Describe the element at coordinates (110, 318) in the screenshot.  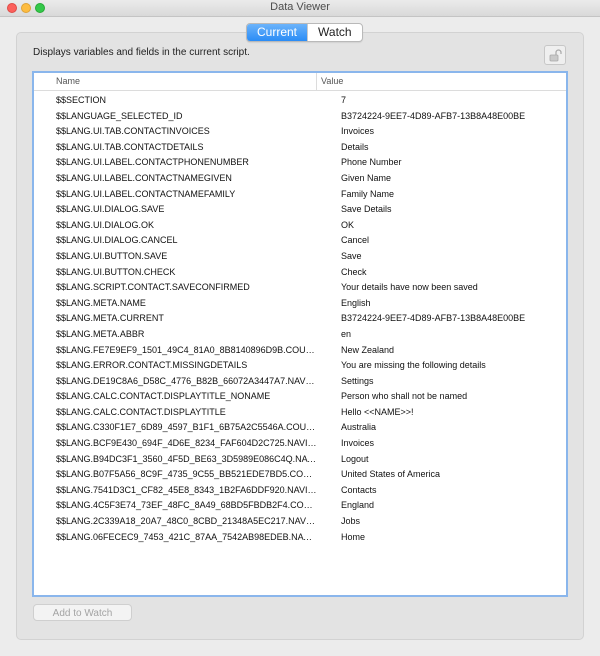
I see `variable-name: $$LANG.META.CURRENT` at that location.